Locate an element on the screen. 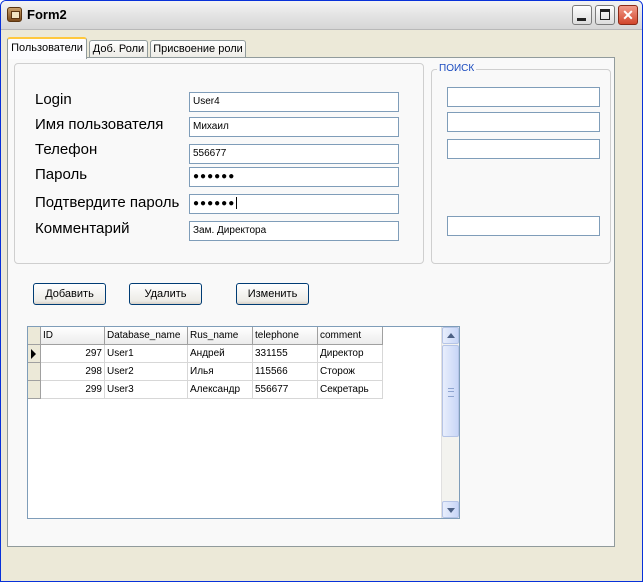 This screenshot has width=643, height=582. search-username-input is located at coordinates (523, 122).